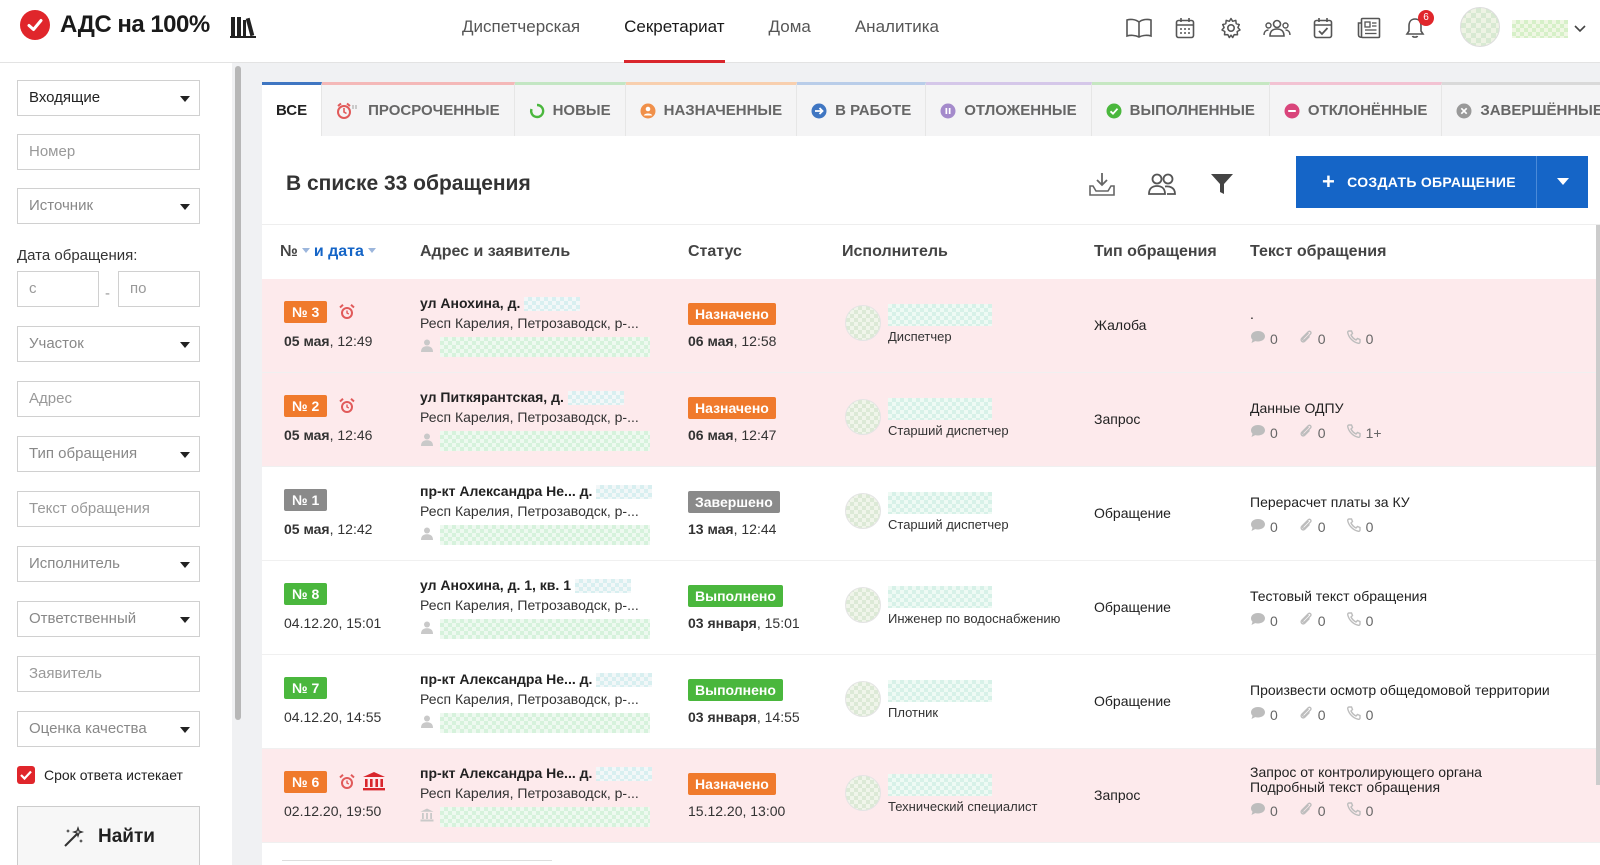 The width and height of the screenshot is (1600, 865). What do you see at coordinates (115, 25) in the screenshot?
I see `brand-logo: АДС на 100%` at bounding box center [115, 25].